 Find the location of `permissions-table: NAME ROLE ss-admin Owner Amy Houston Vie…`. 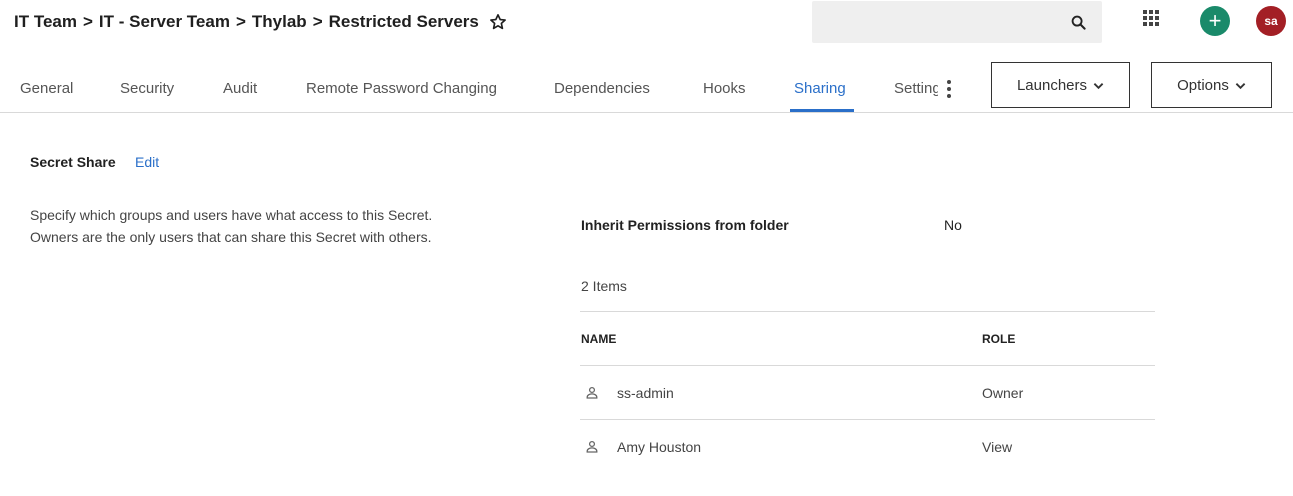

permissions-table: NAME ROLE ss-admin Owner Amy Houston Vie… is located at coordinates (867, 392).